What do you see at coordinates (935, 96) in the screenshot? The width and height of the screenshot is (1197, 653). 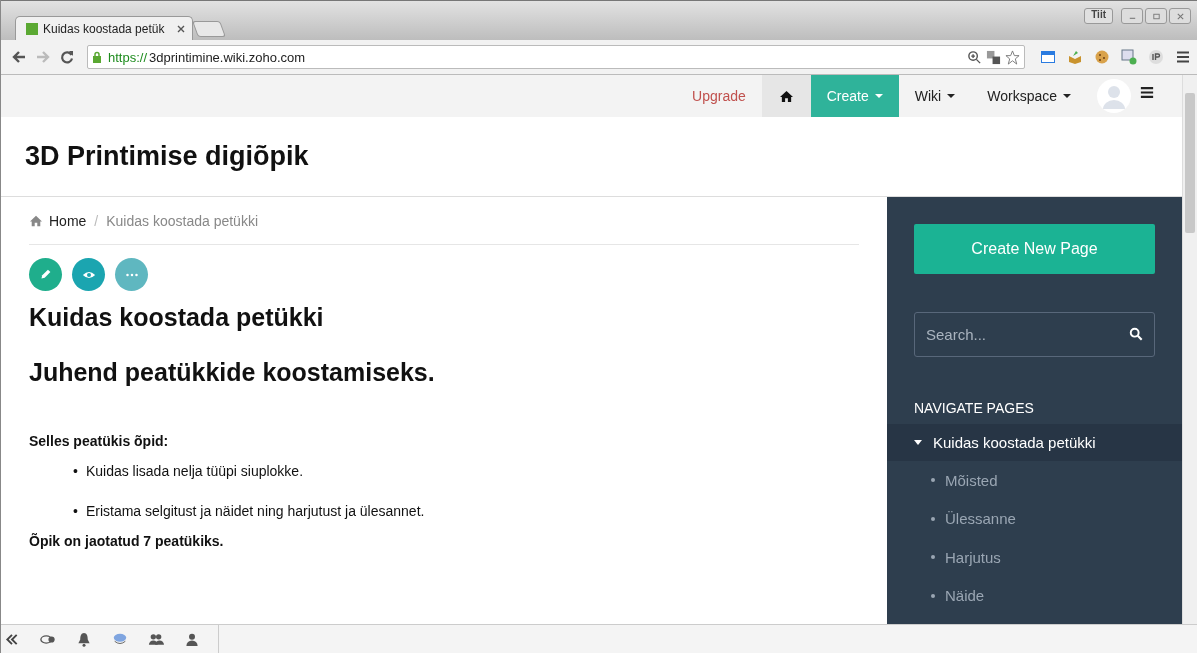 I see `nav-menu: Wiki` at bounding box center [935, 96].